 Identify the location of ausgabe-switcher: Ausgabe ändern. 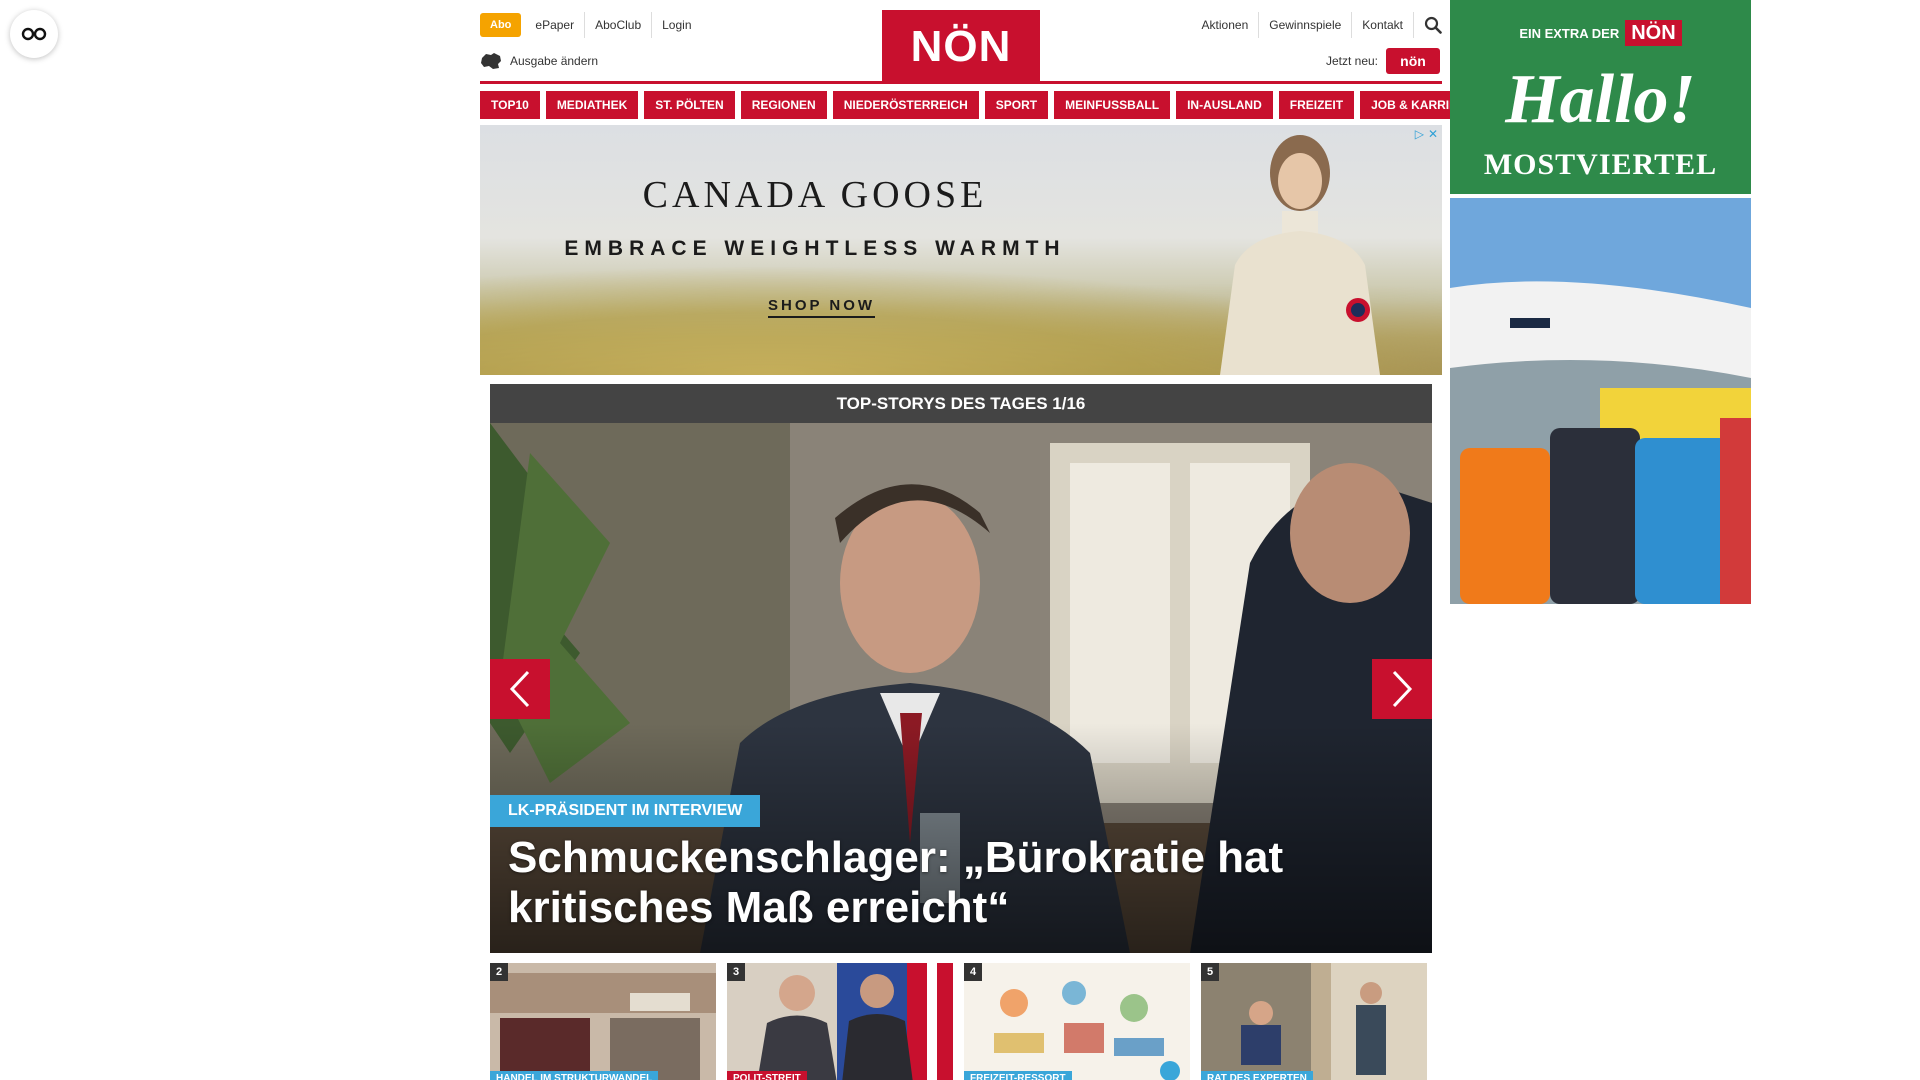
(539, 61).